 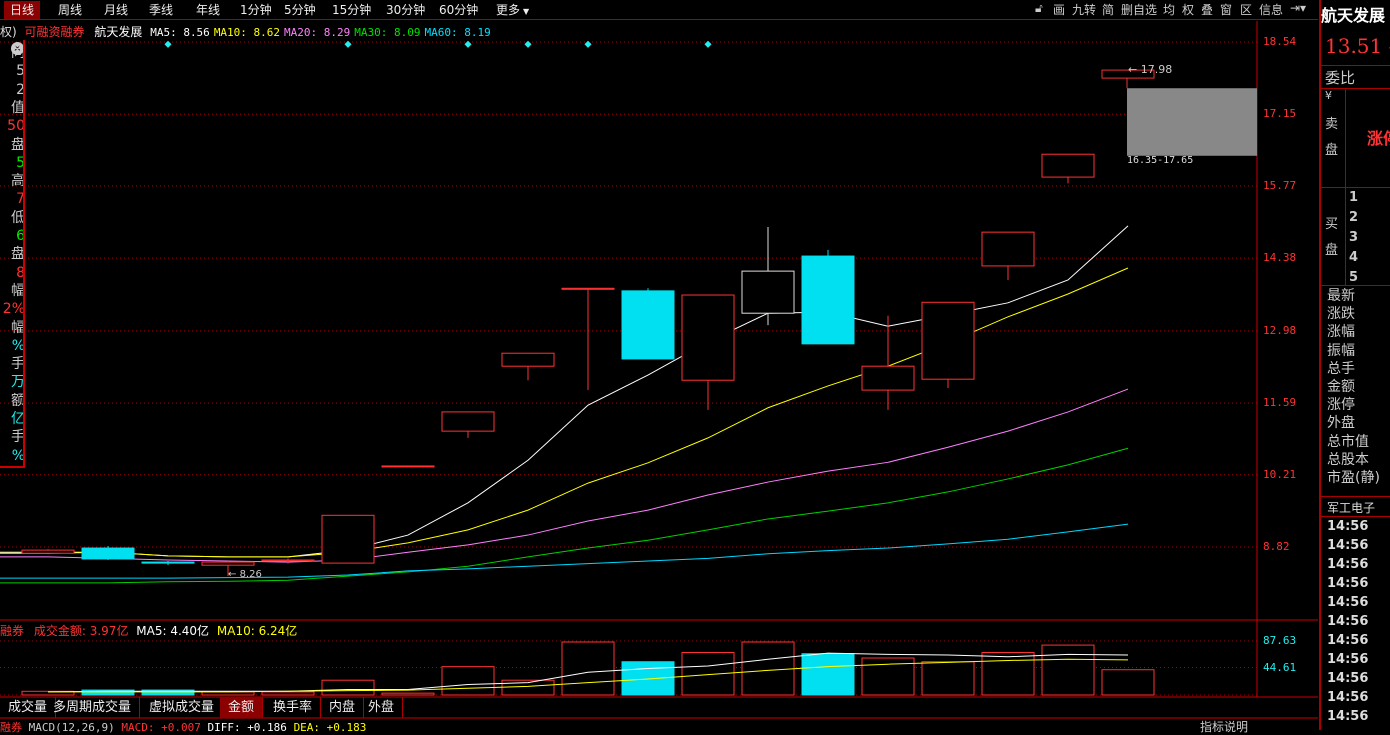 I want to click on quote-field-label: 金额, so click(x=1341, y=387).